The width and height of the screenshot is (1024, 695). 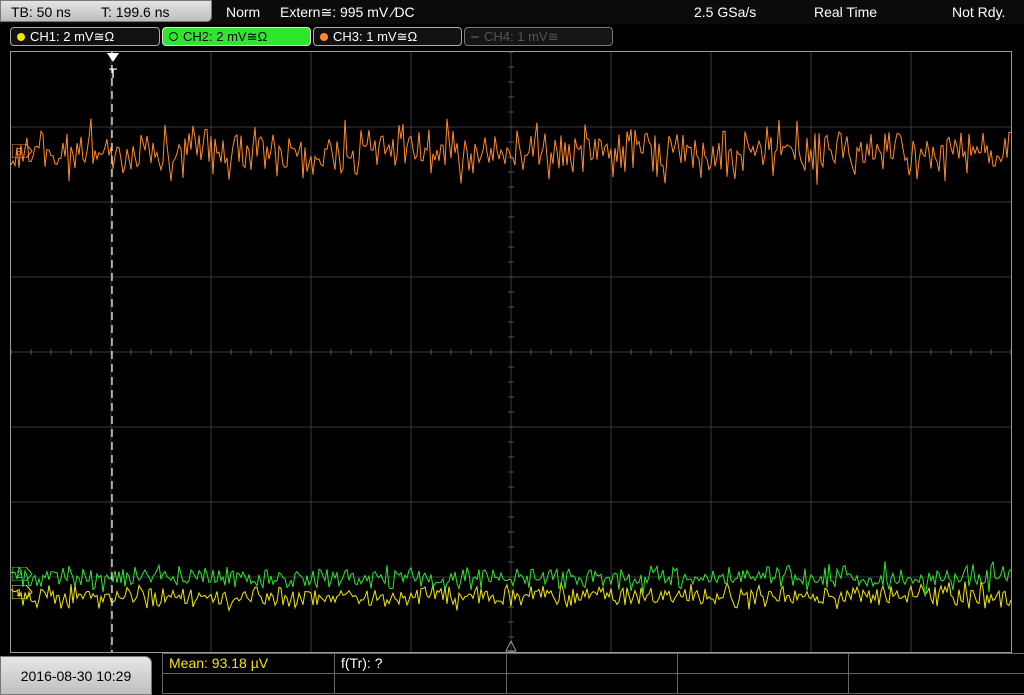 I want to click on measurement-ftr: f(Tr): ?, so click(x=420, y=663).